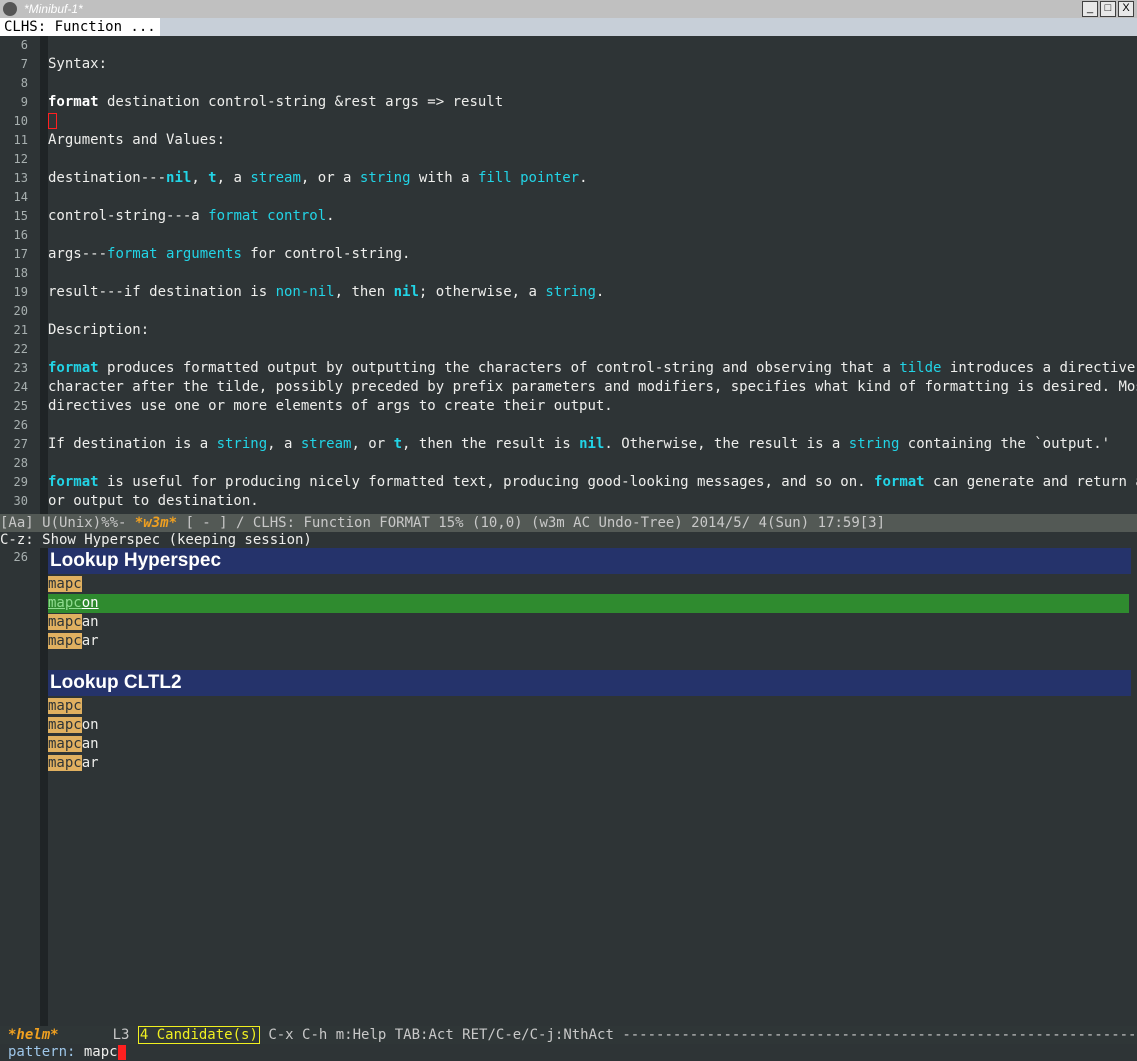 The width and height of the screenshot is (1137, 1061). I want to click on line-number: 28, so click(20, 463).